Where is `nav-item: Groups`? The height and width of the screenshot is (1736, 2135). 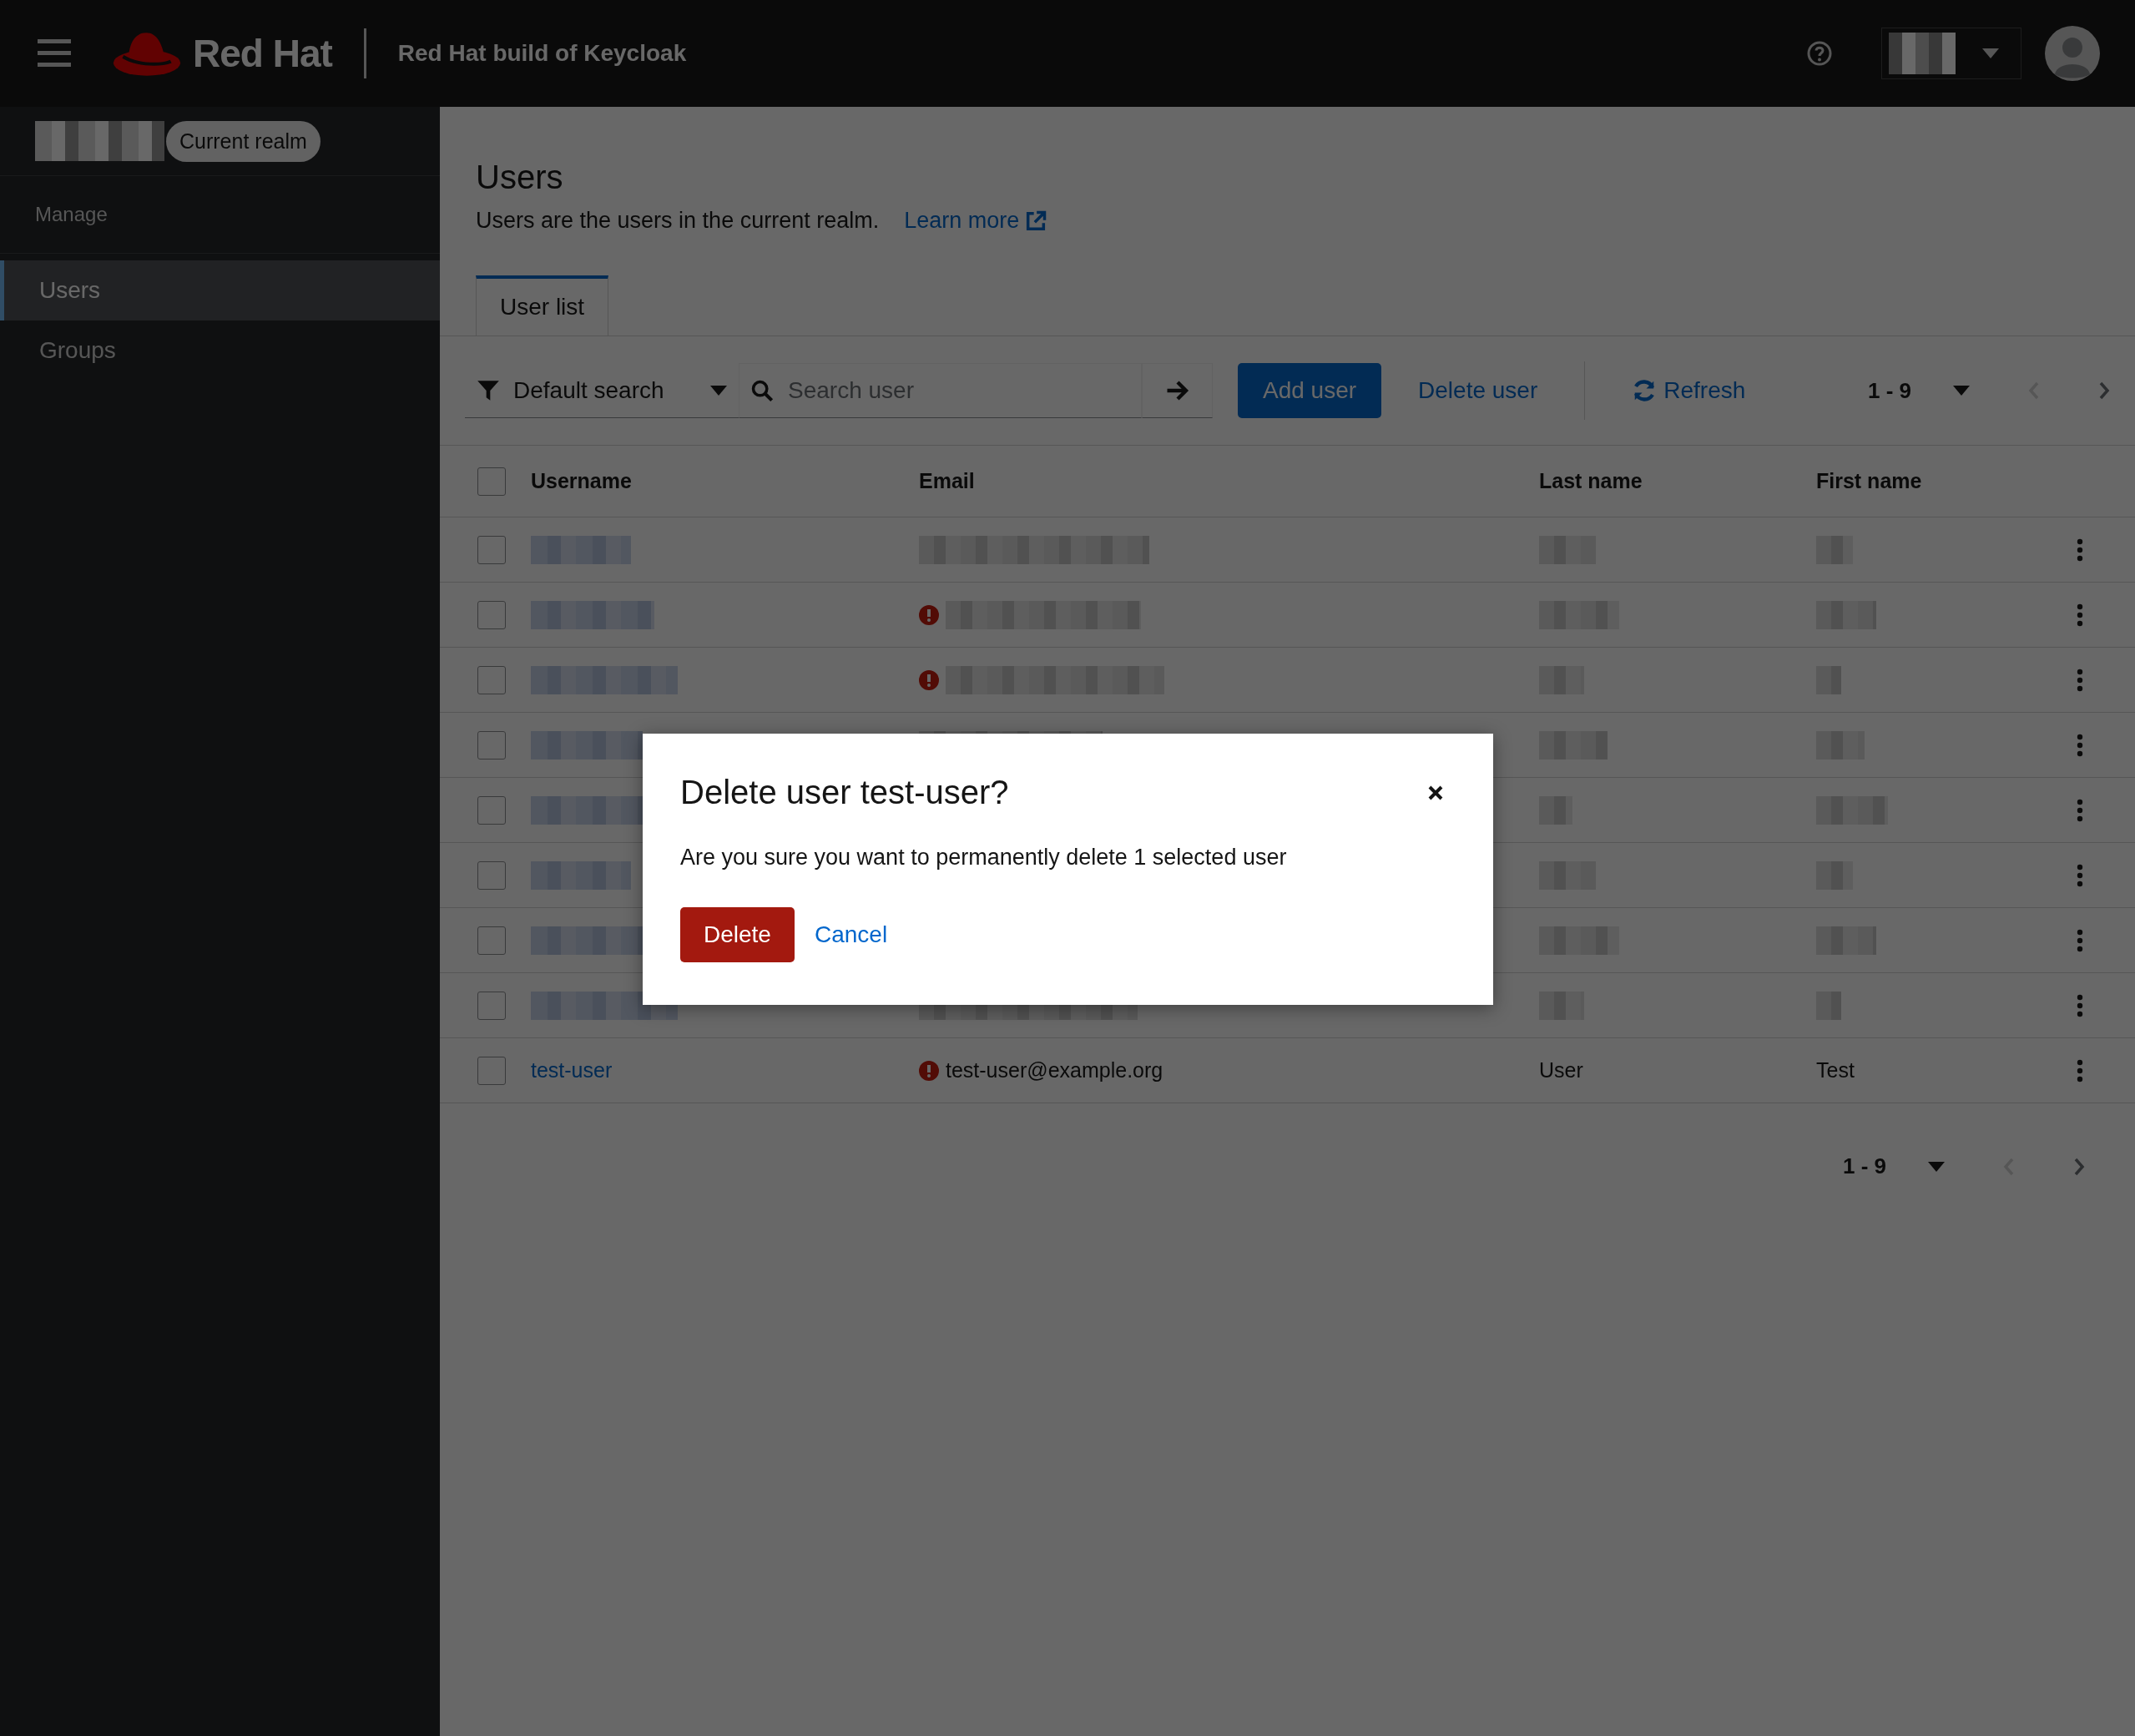
nav-item: Groups is located at coordinates (220, 350).